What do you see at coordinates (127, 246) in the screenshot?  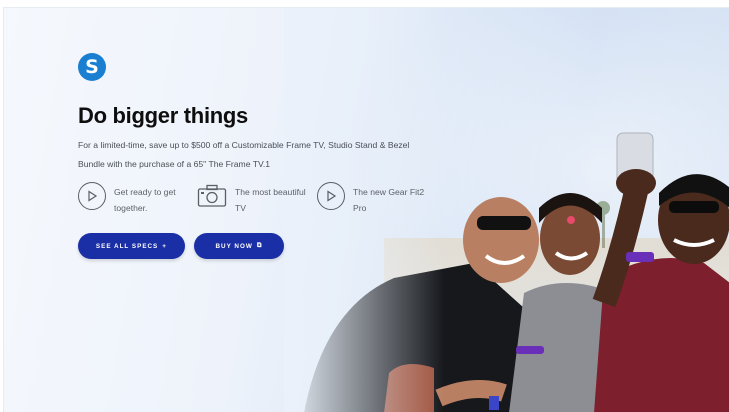 I see `button-label: SEE ALL SPECS` at bounding box center [127, 246].